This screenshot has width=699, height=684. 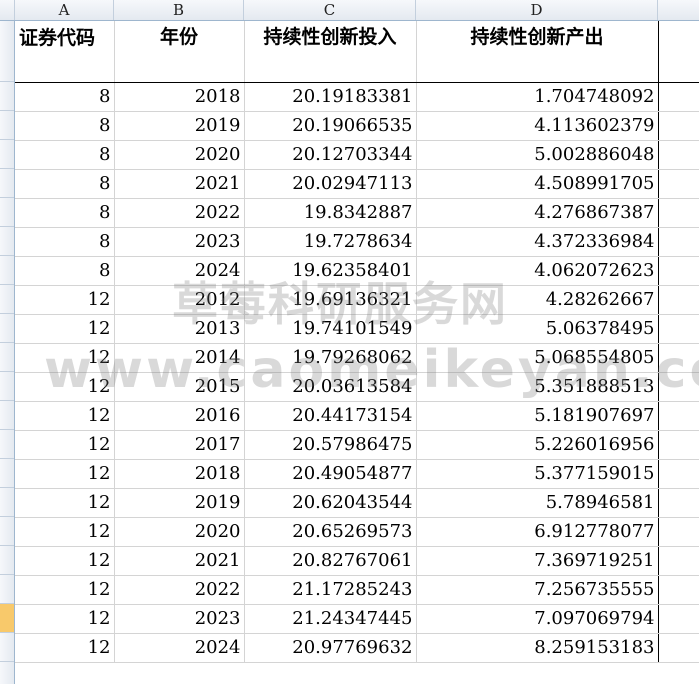 What do you see at coordinates (330, 52) in the screenshot?
I see `header-cell-input: 持续性创新投入` at bounding box center [330, 52].